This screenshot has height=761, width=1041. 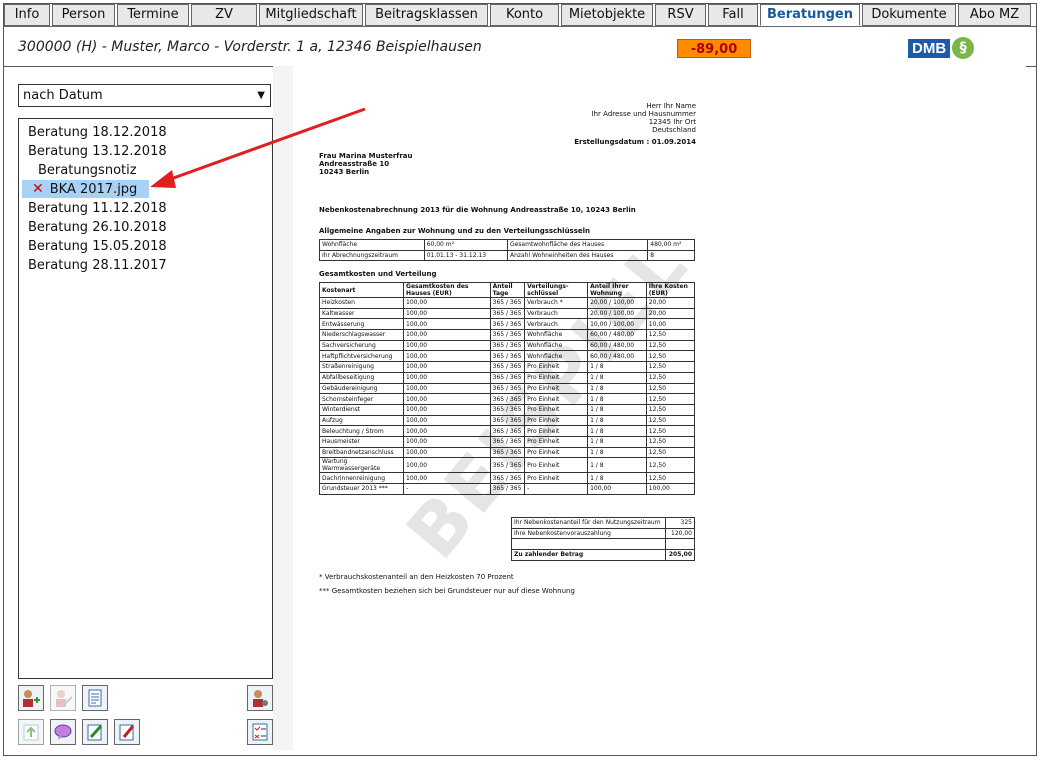 I want to click on add-consultation-button, so click(x=31, y=698).